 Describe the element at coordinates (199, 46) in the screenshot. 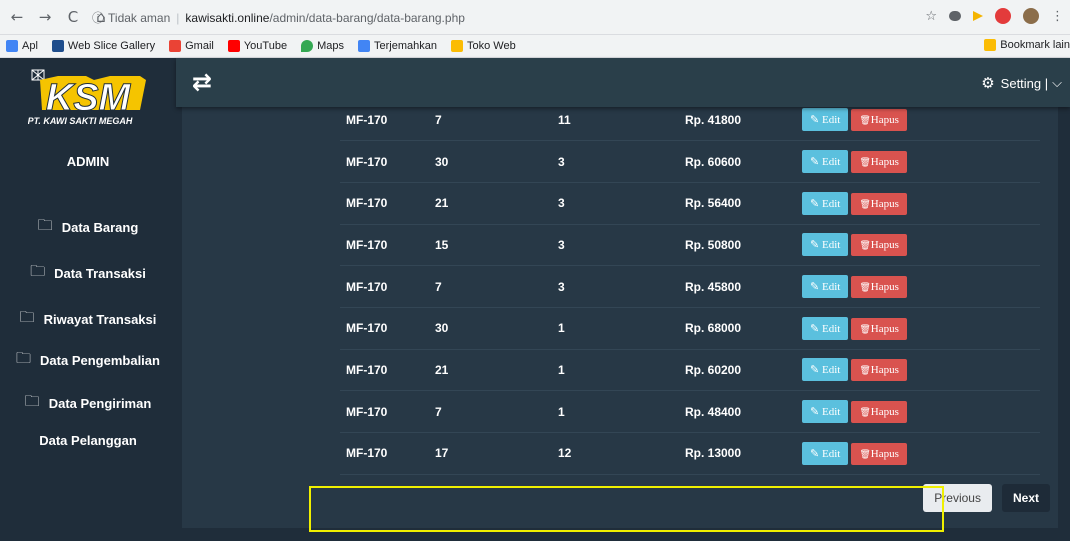

I see `bookmark-label: Gmail` at that location.